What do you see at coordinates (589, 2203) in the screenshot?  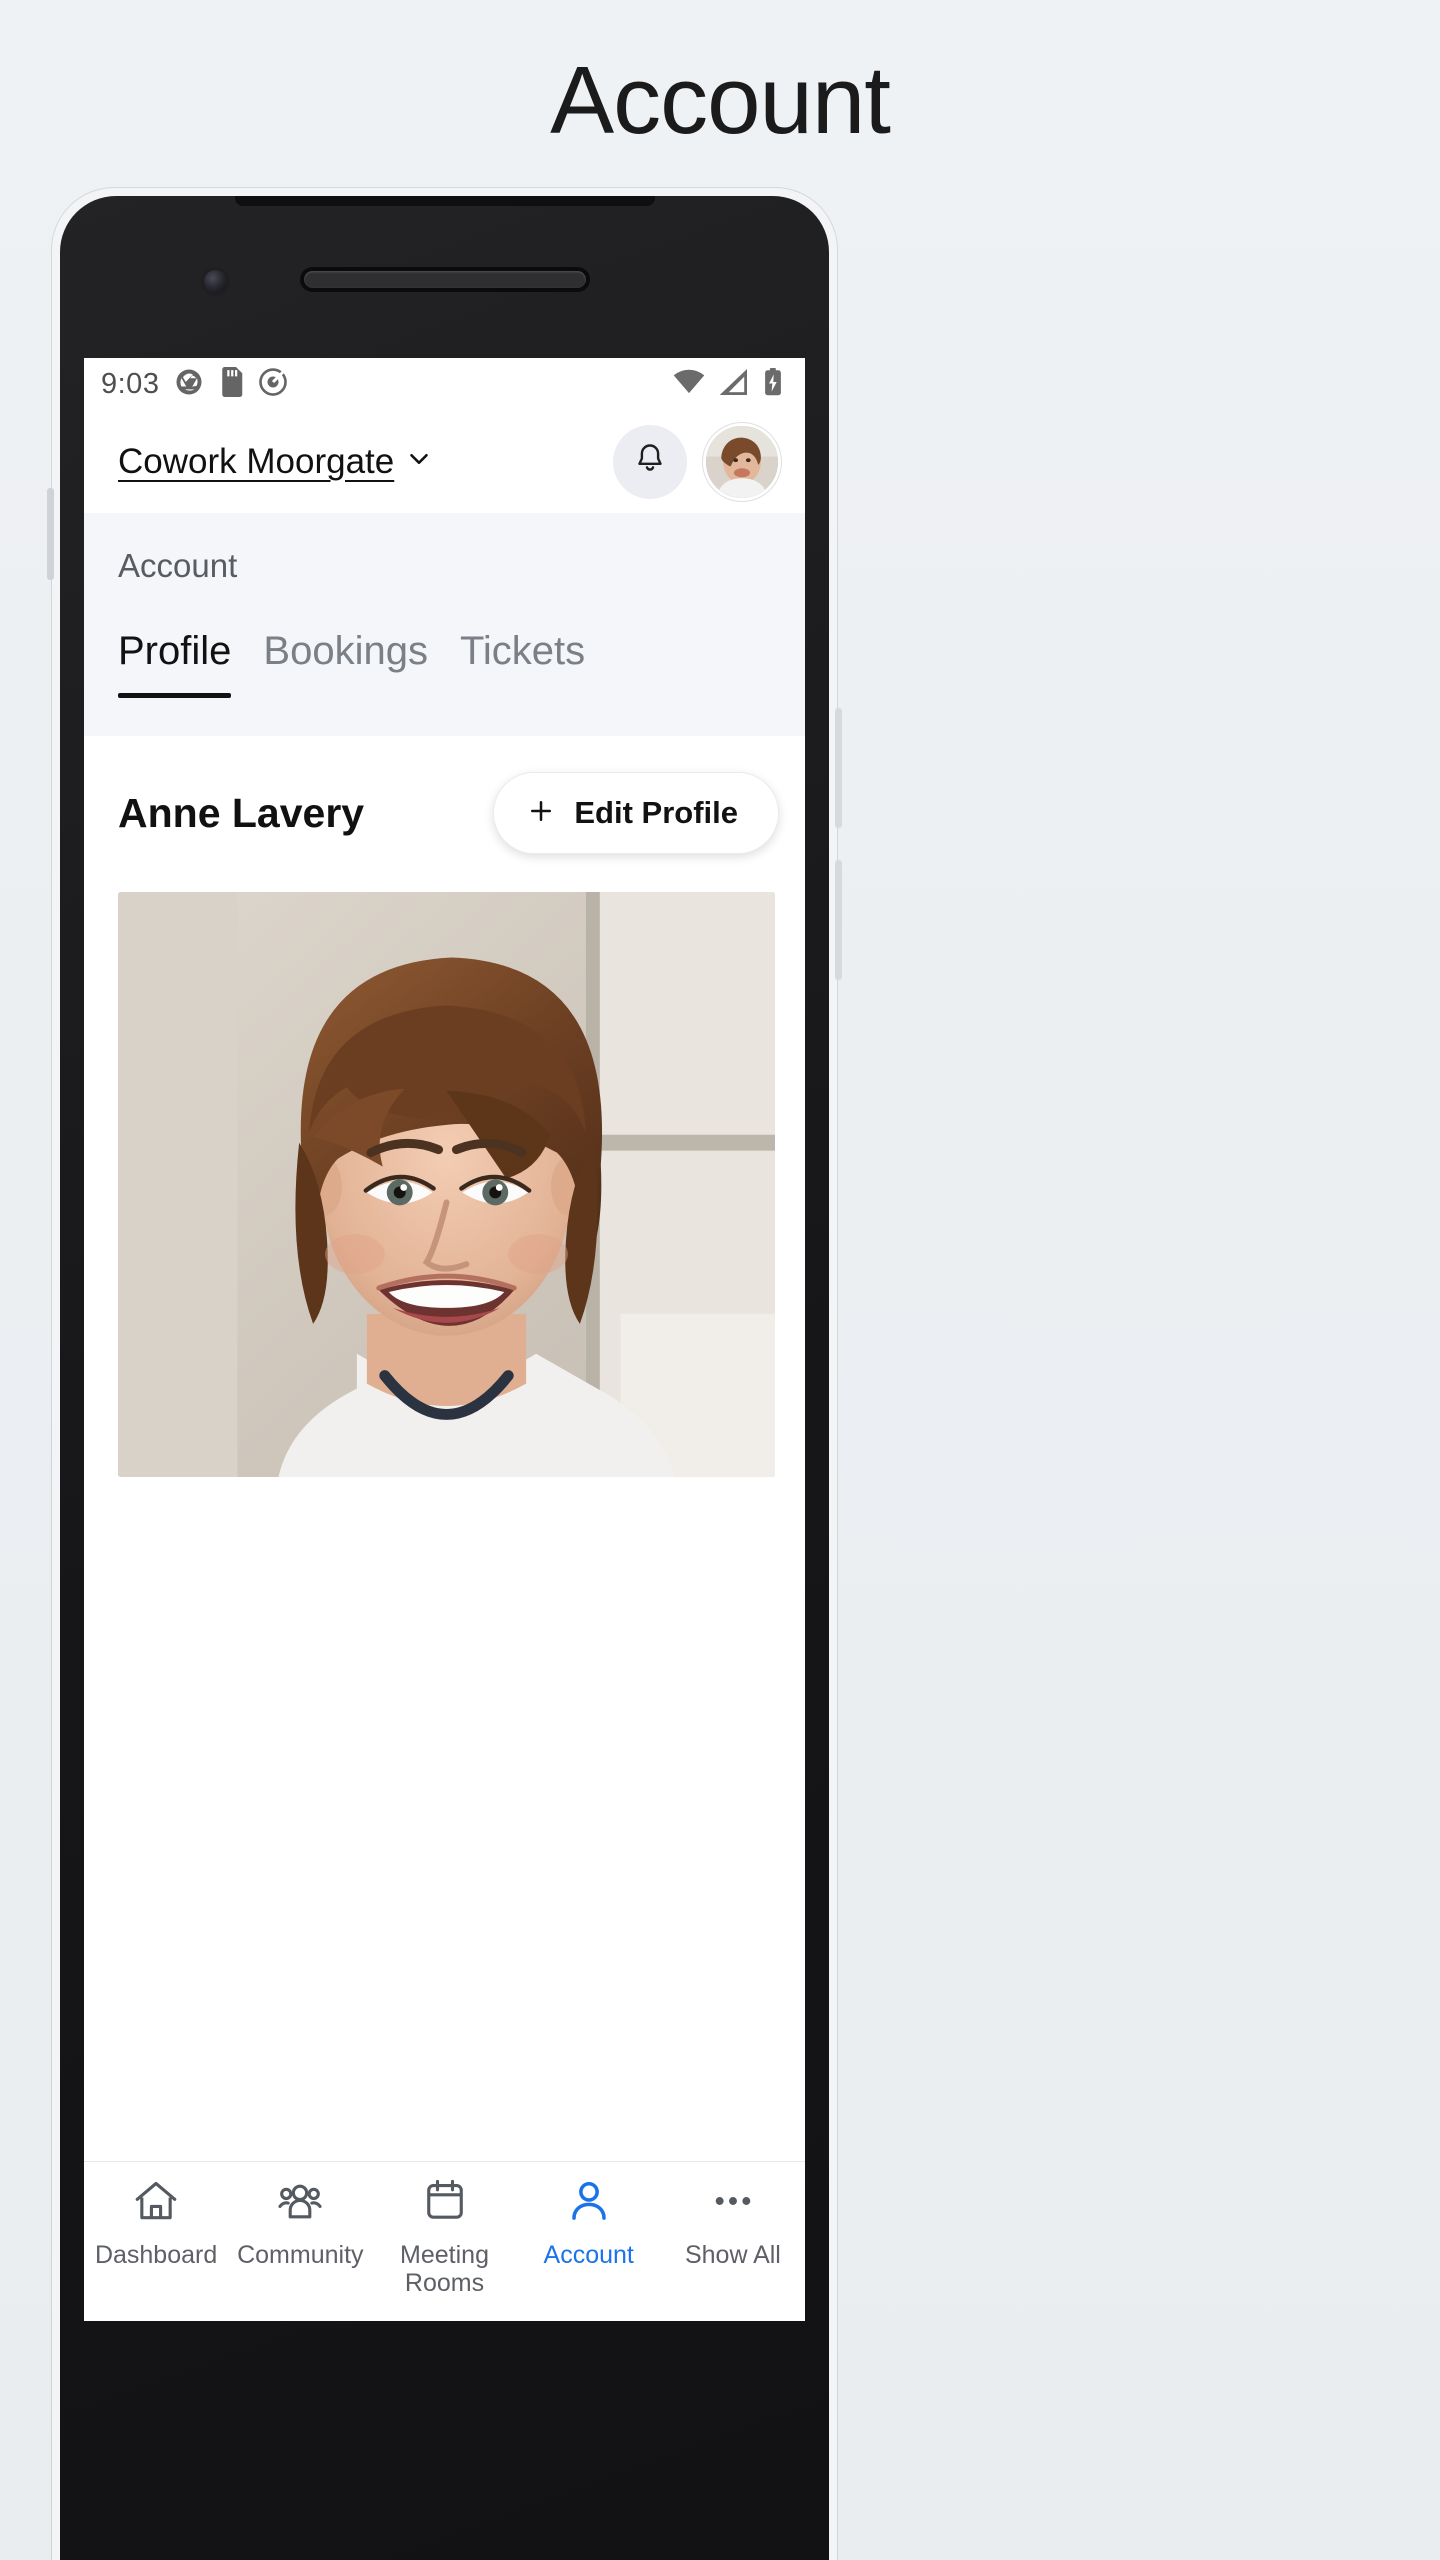 I see `person-icon` at bounding box center [589, 2203].